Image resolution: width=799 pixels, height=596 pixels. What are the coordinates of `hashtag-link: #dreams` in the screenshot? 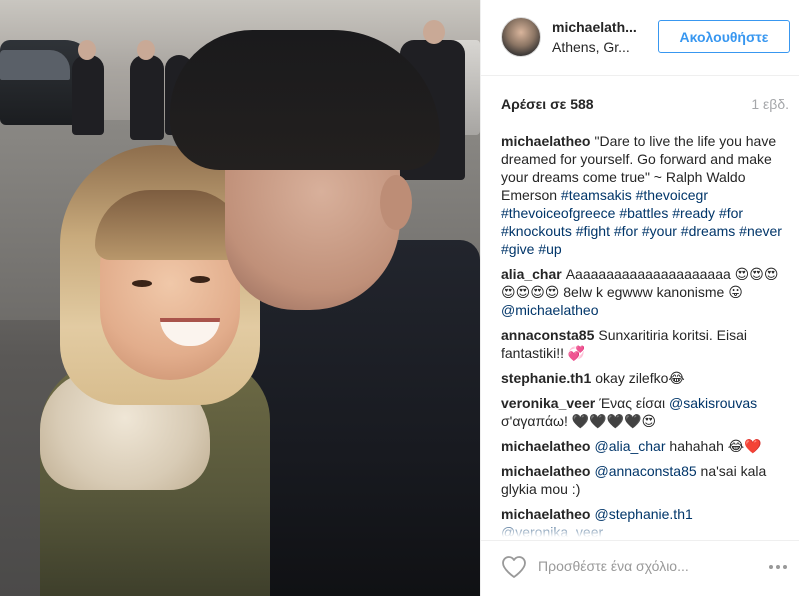 It's located at (708, 231).